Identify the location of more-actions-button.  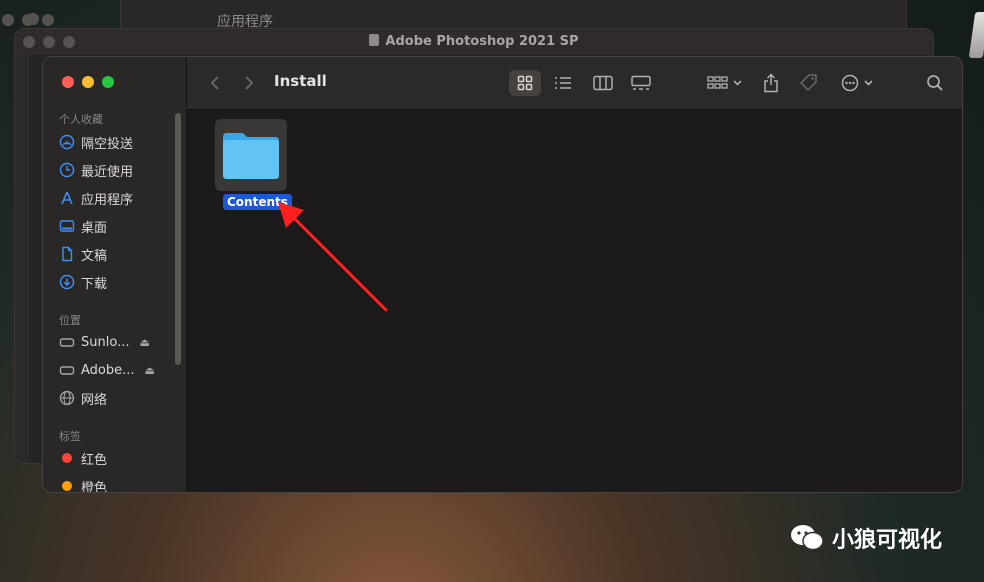
(859, 83).